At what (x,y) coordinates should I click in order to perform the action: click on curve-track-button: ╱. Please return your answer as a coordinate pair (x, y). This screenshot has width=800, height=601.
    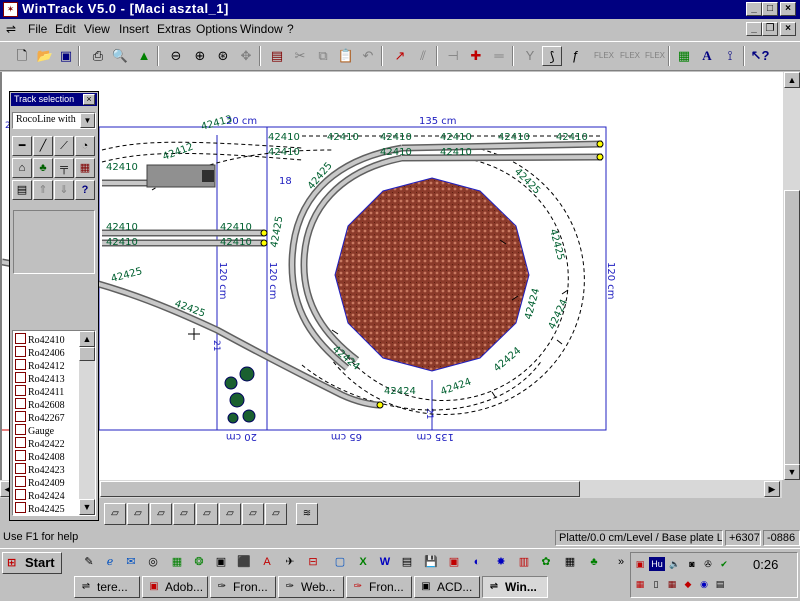
    Looking at the image, I should click on (43, 146).